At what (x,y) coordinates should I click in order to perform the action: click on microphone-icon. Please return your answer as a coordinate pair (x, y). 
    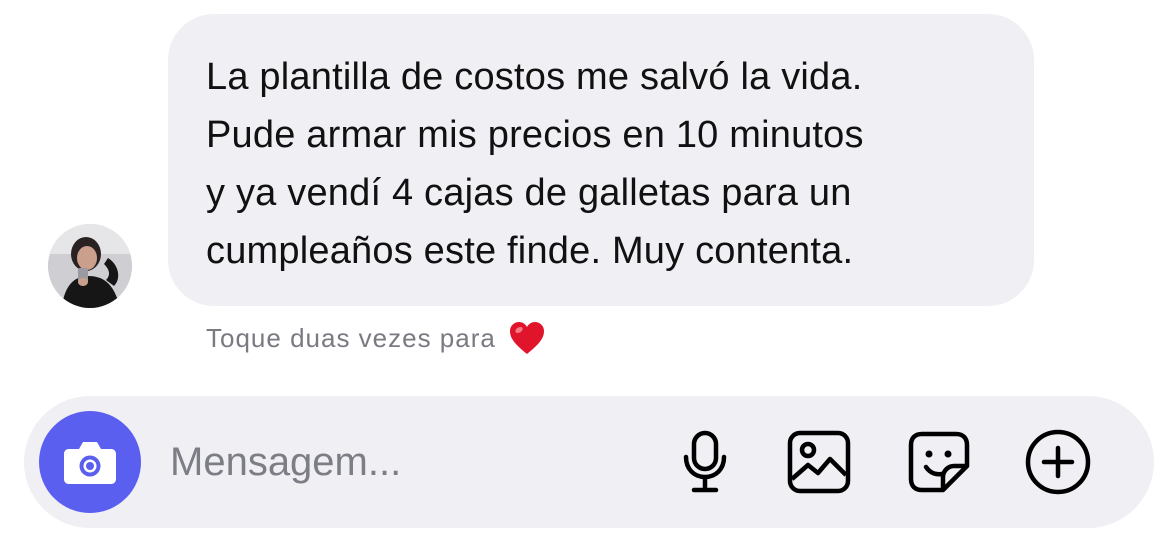
    Looking at the image, I should click on (705, 461).